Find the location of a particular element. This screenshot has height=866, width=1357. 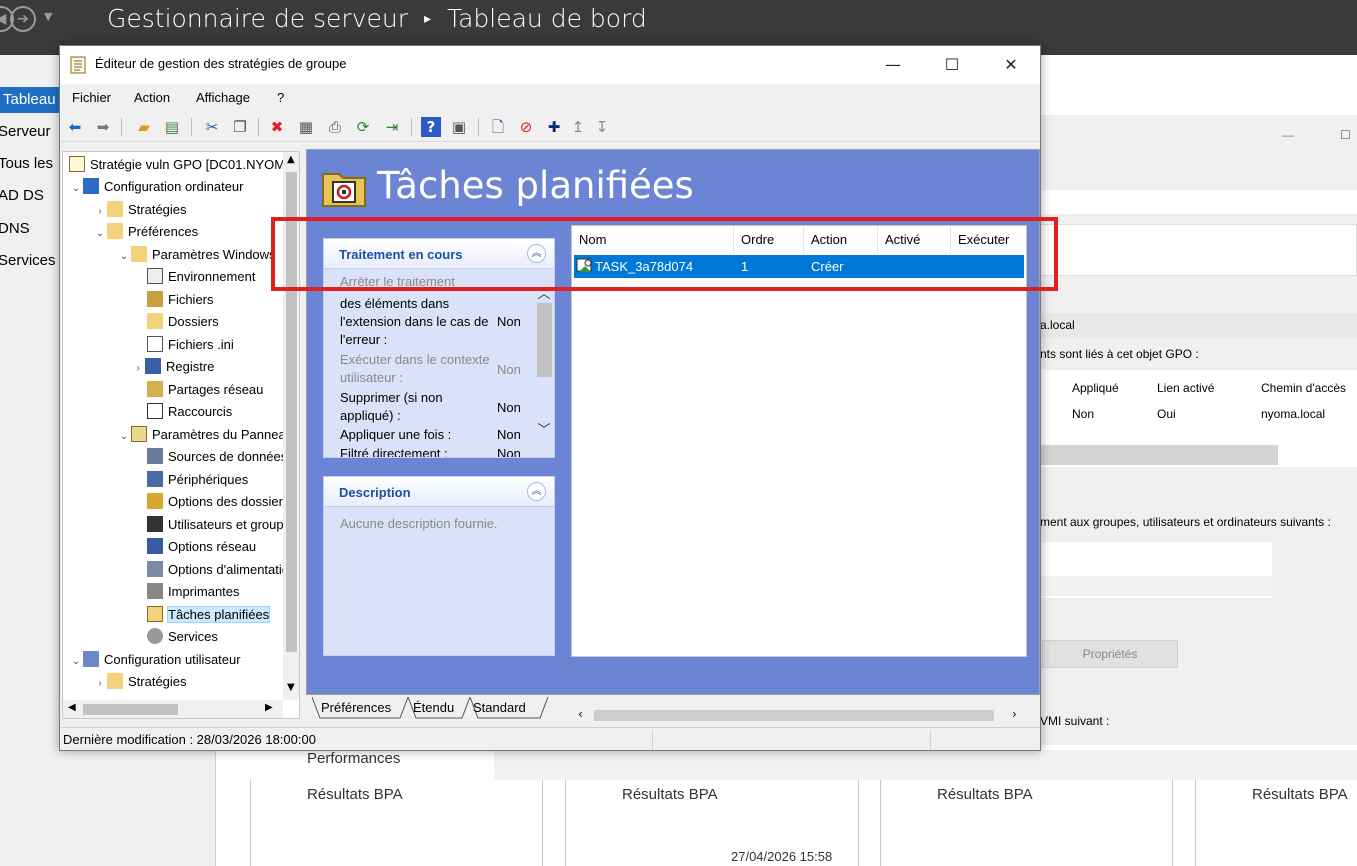

collapse-icon: ︽ is located at coordinates (536, 491).